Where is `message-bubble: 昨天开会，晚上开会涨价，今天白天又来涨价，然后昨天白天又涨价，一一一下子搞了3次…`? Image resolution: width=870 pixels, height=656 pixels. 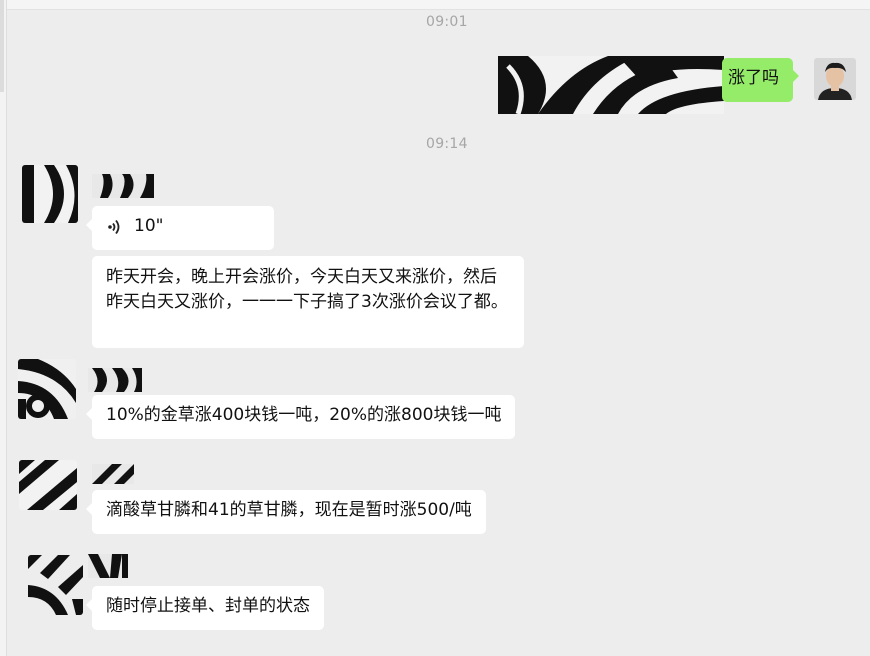 message-bubble: 昨天开会，晚上开会涨价，今天白天又来涨价，然后昨天白天又涨价，一一一下子搞了3次… is located at coordinates (308, 302).